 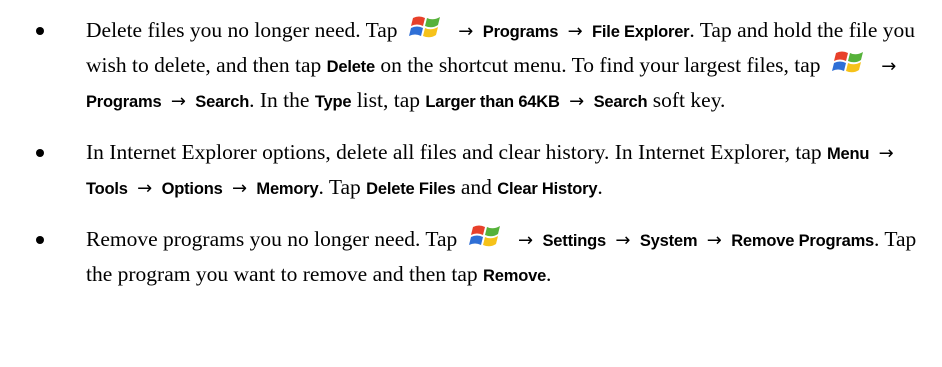 I want to click on ui-term-delete-files: Delete Files, so click(x=411, y=189).